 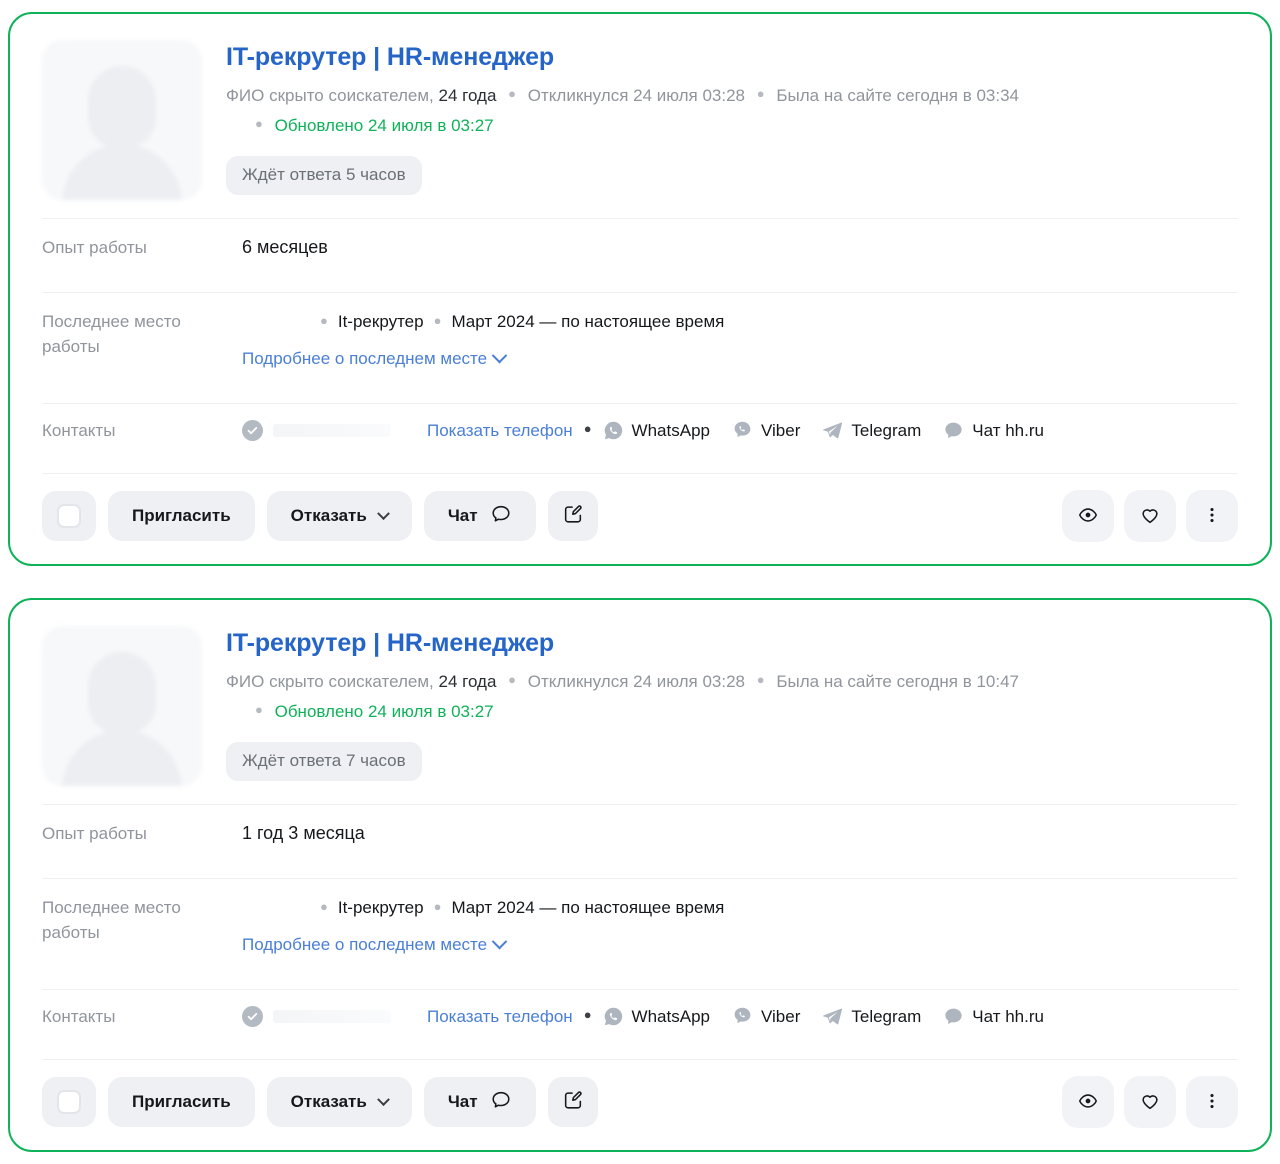 I want to click on avatar-head-shape, so click(x=122, y=107).